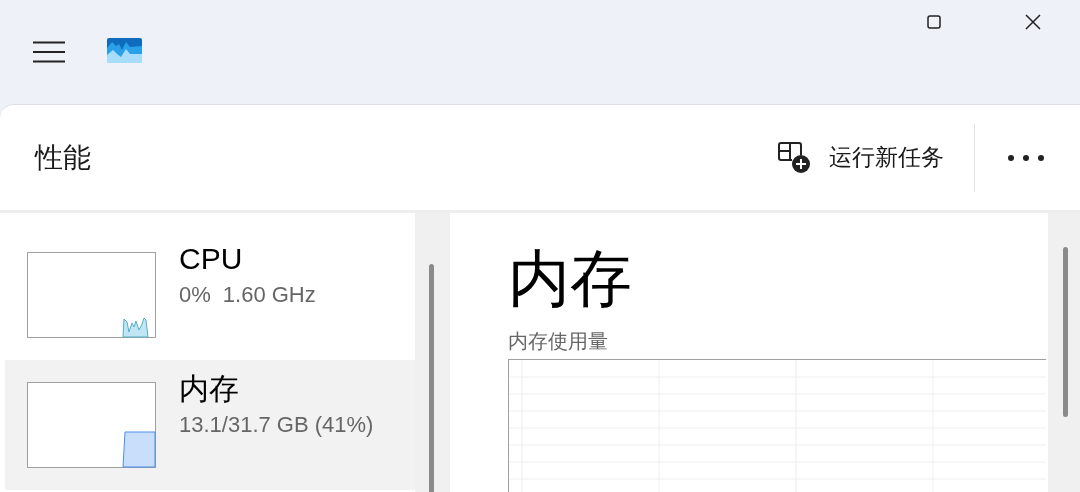 The image size is (1080, 492). Describe the element at coordinates (211, 259) in the screenshot. I see `item-name: CPU` at that location.